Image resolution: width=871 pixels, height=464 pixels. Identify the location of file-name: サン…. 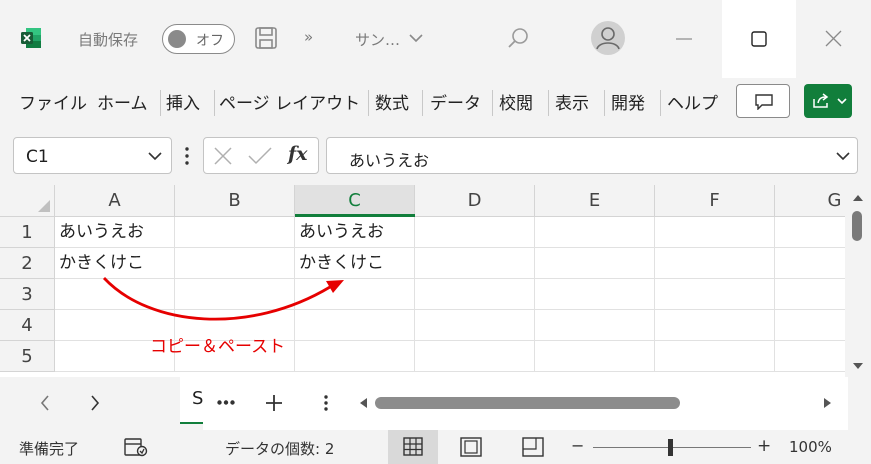
(377, 39).